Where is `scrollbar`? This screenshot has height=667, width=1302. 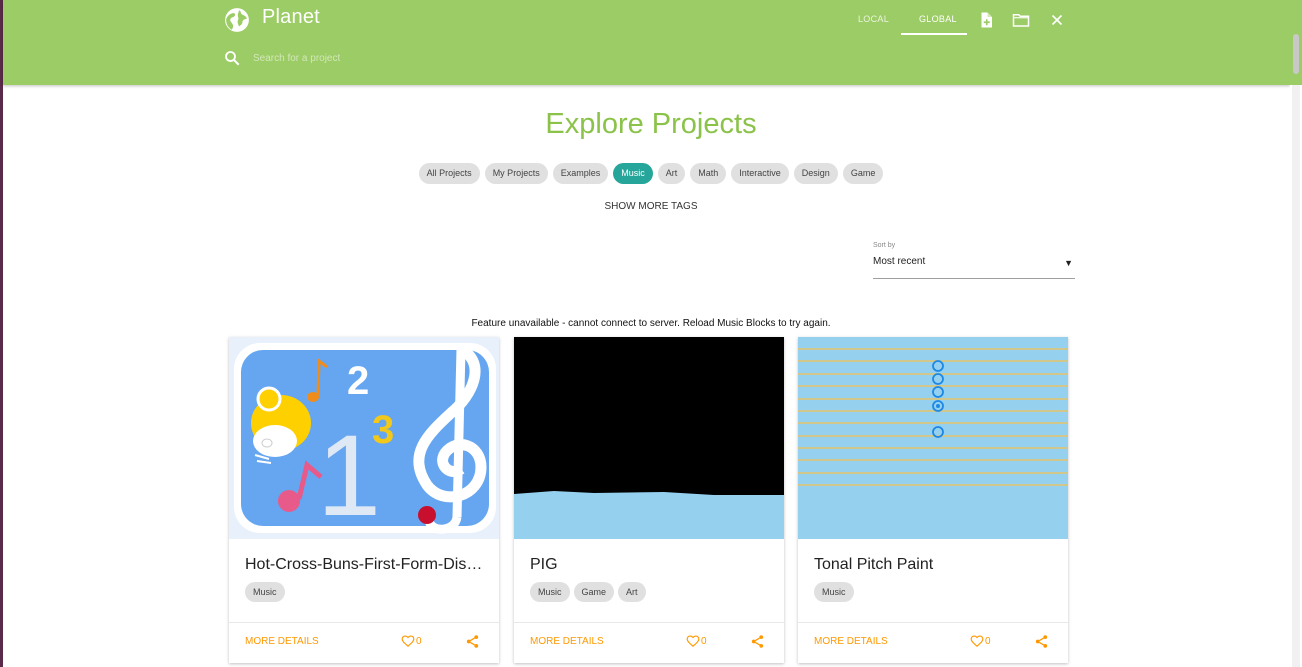
scrollbar is located at coordinates (1296, 333).